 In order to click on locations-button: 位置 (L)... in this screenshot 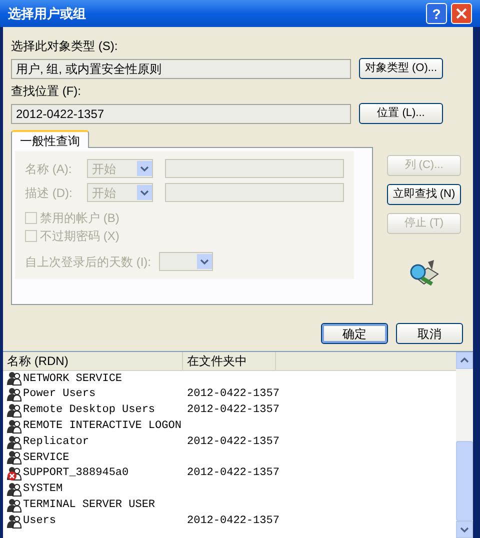, I will do `click(401, 113)`.